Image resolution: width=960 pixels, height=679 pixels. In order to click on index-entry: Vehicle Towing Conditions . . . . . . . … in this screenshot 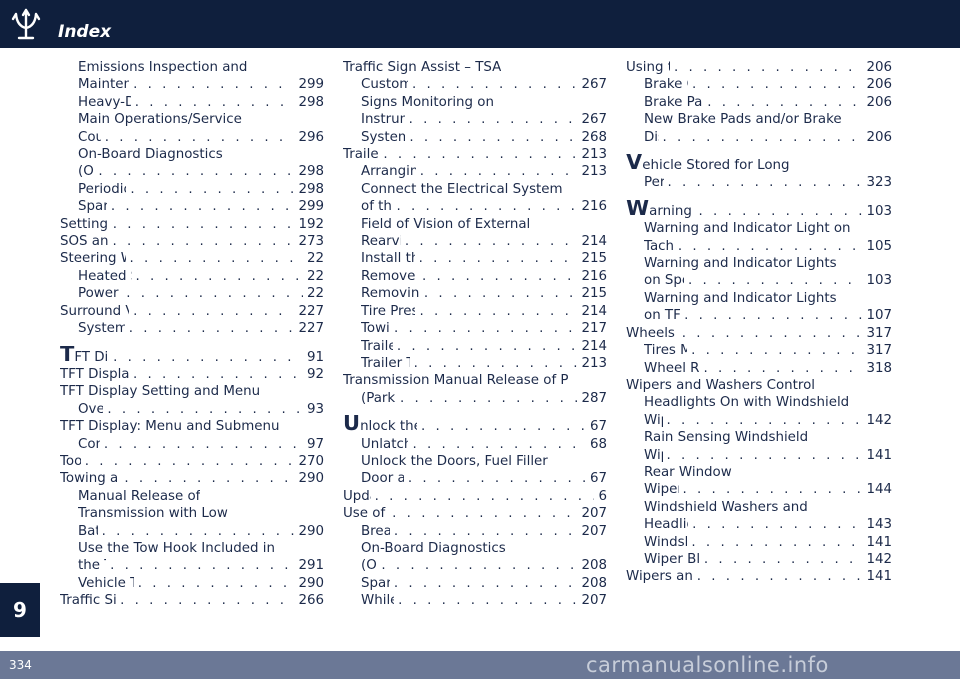, I will do `click(192, 583)`.